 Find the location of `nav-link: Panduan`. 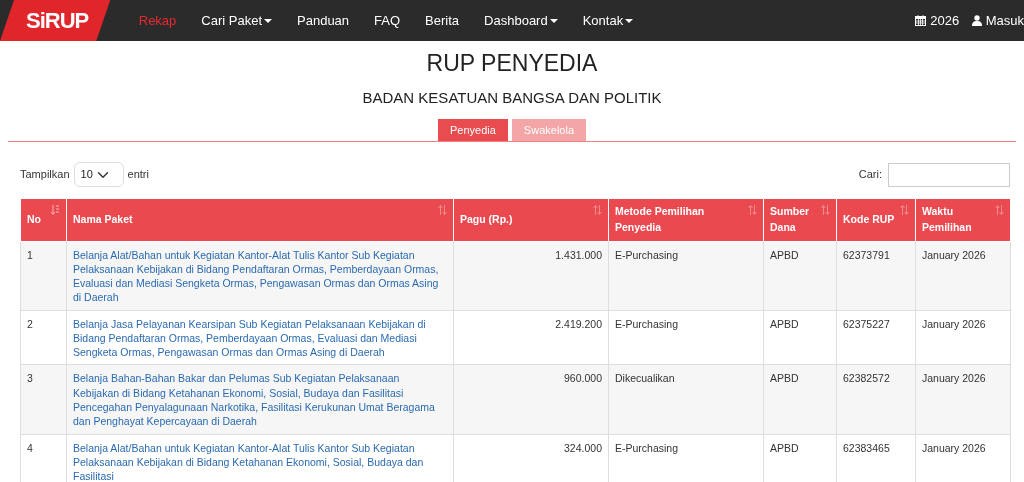

nav-link: Panduan is located at coordinates (323, 20).